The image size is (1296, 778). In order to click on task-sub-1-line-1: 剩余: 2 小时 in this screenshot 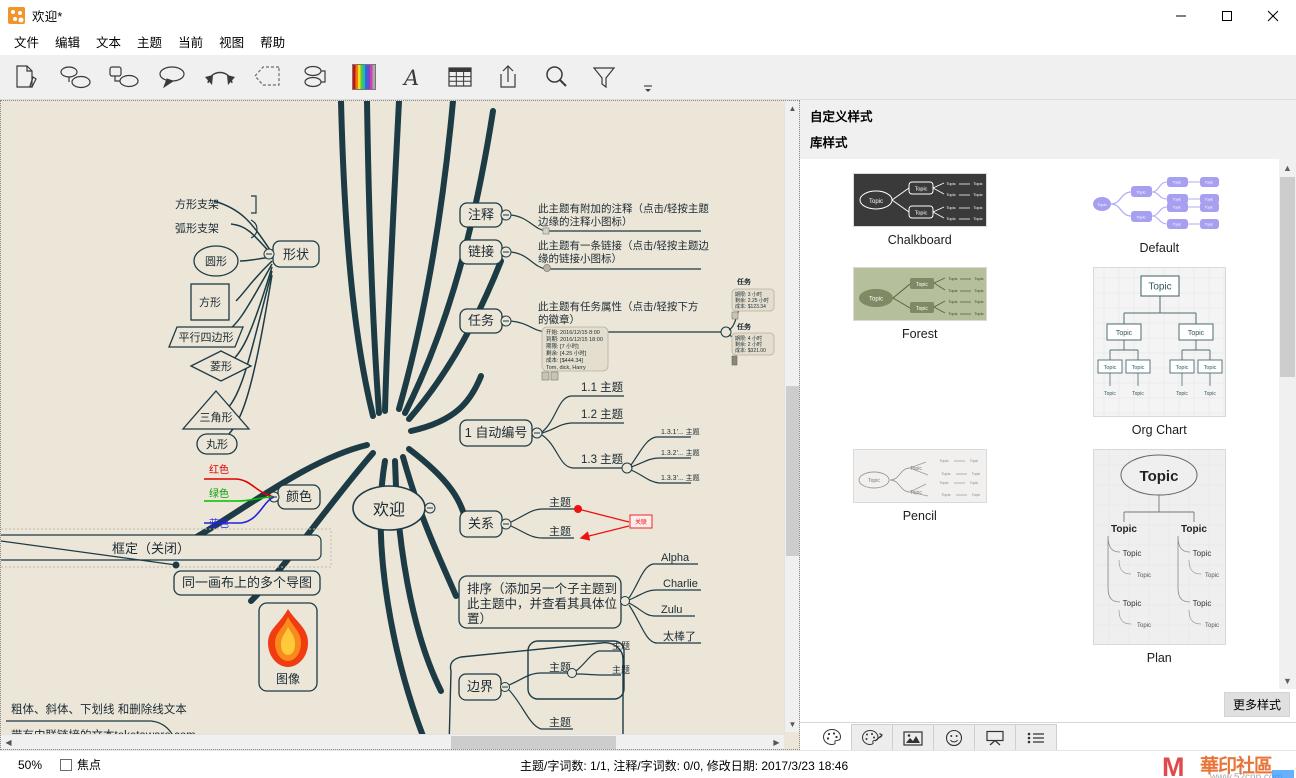, I will do `click(748, 344)`.